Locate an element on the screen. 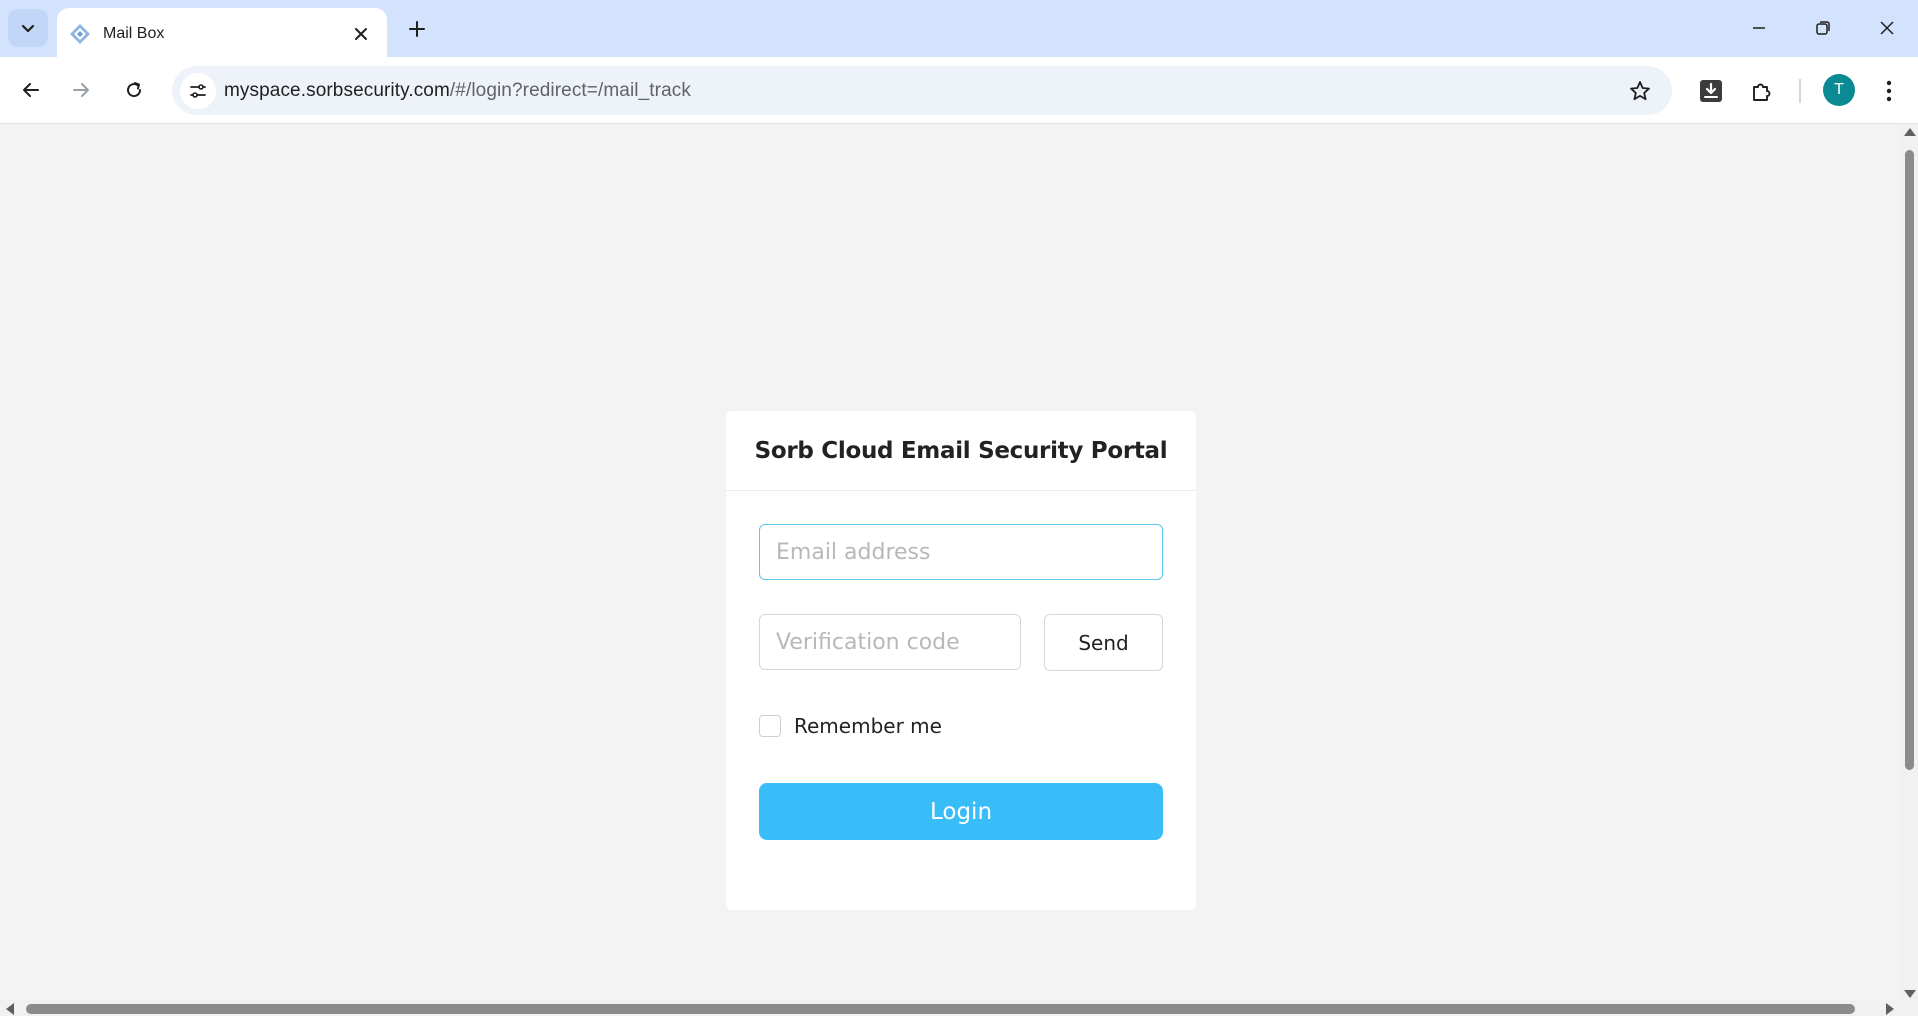 Image resolution: width=1918 pixels, height=1016 pixels. new-tab-icon is located at coordinates (417, 29).